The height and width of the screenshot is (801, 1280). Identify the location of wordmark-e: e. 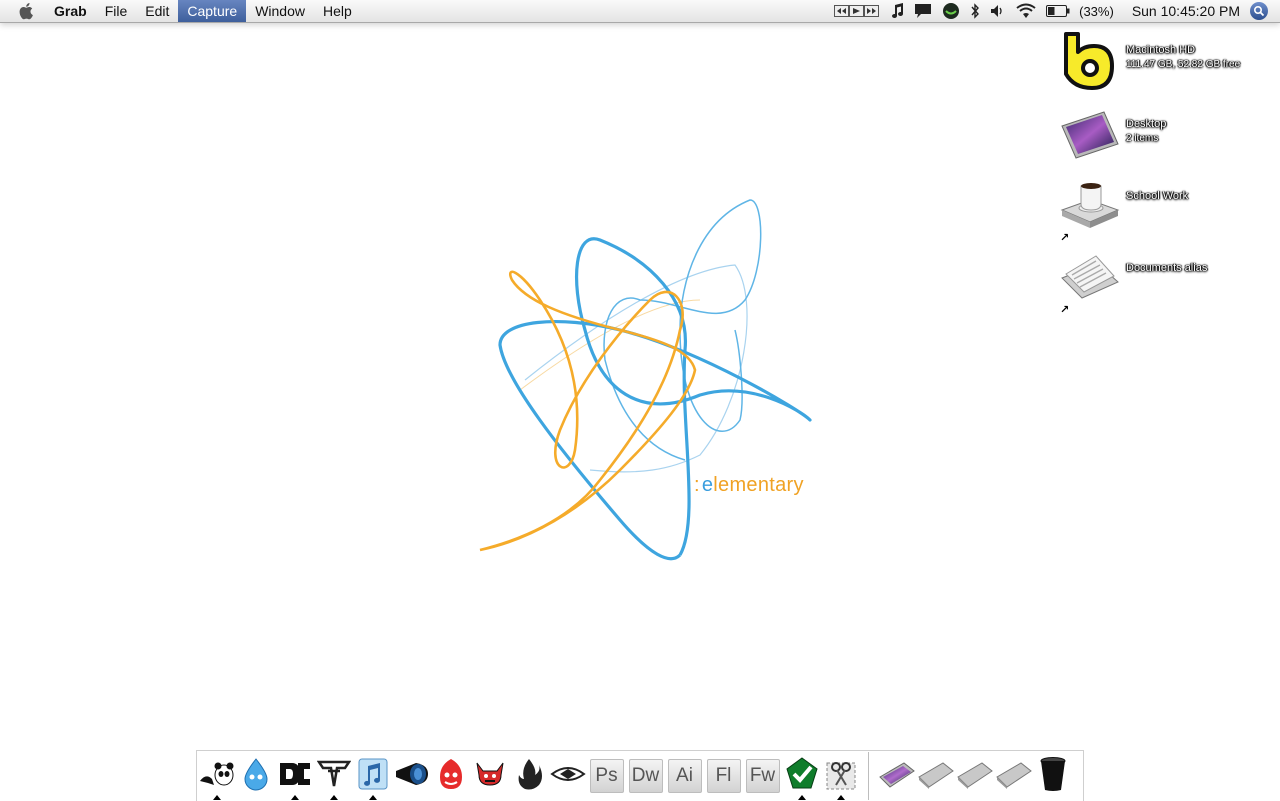
(707, 485).